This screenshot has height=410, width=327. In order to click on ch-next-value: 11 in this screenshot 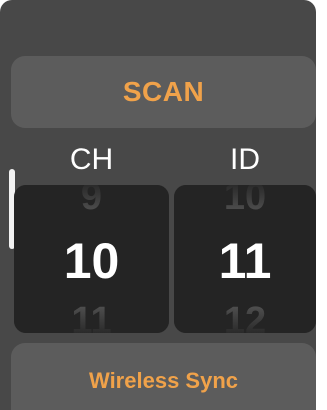, I will do `click(91, 317)`.